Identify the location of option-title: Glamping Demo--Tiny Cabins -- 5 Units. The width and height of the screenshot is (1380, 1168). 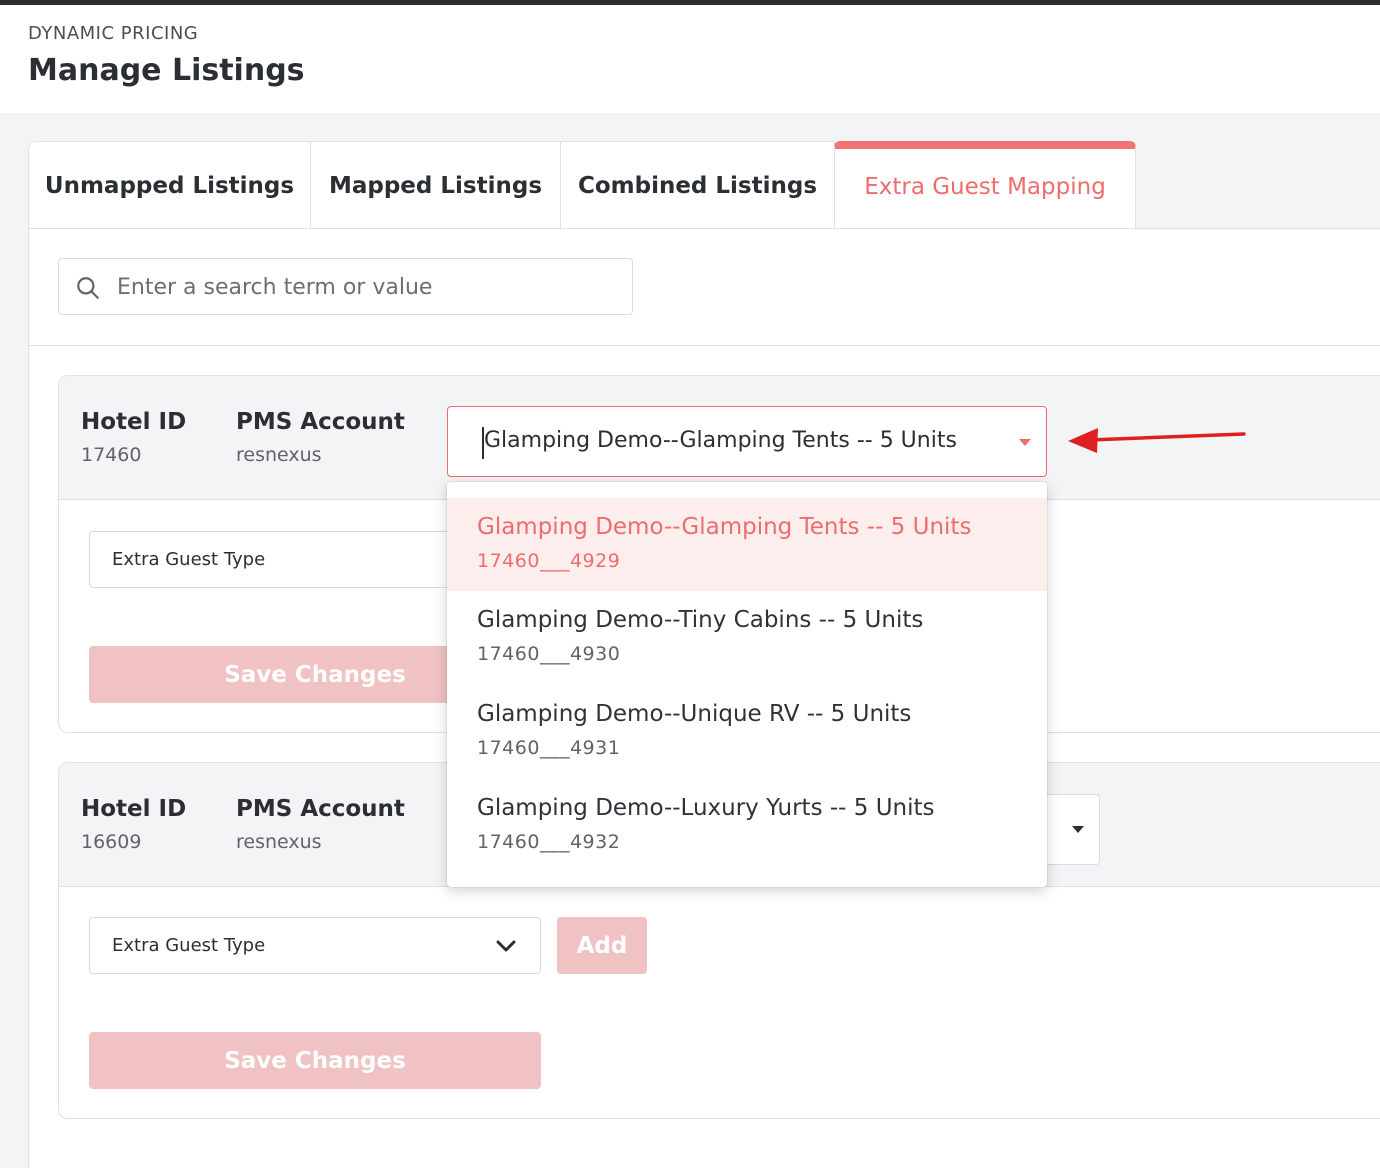
(700, 620).